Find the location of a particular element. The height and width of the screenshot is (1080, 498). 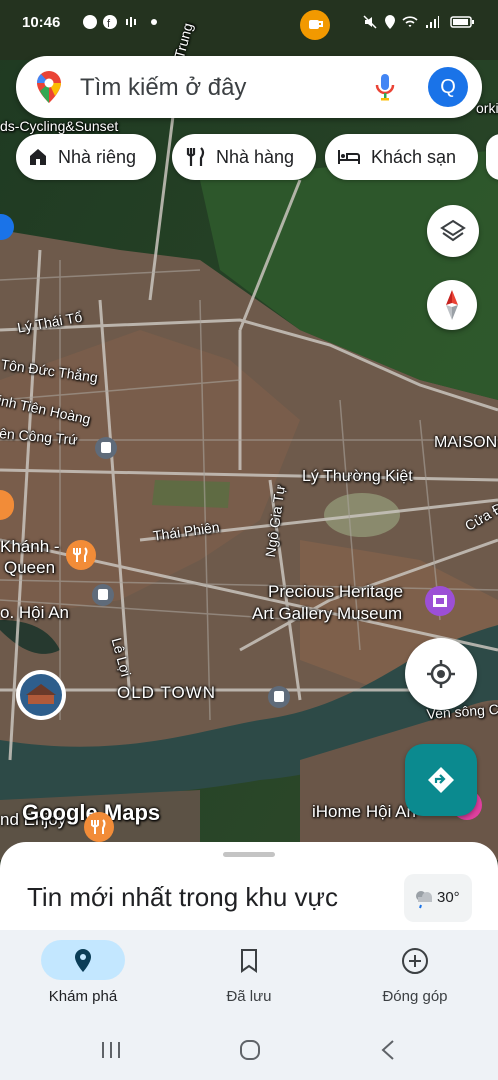

mute-icon is located at coordinates (370, 22).